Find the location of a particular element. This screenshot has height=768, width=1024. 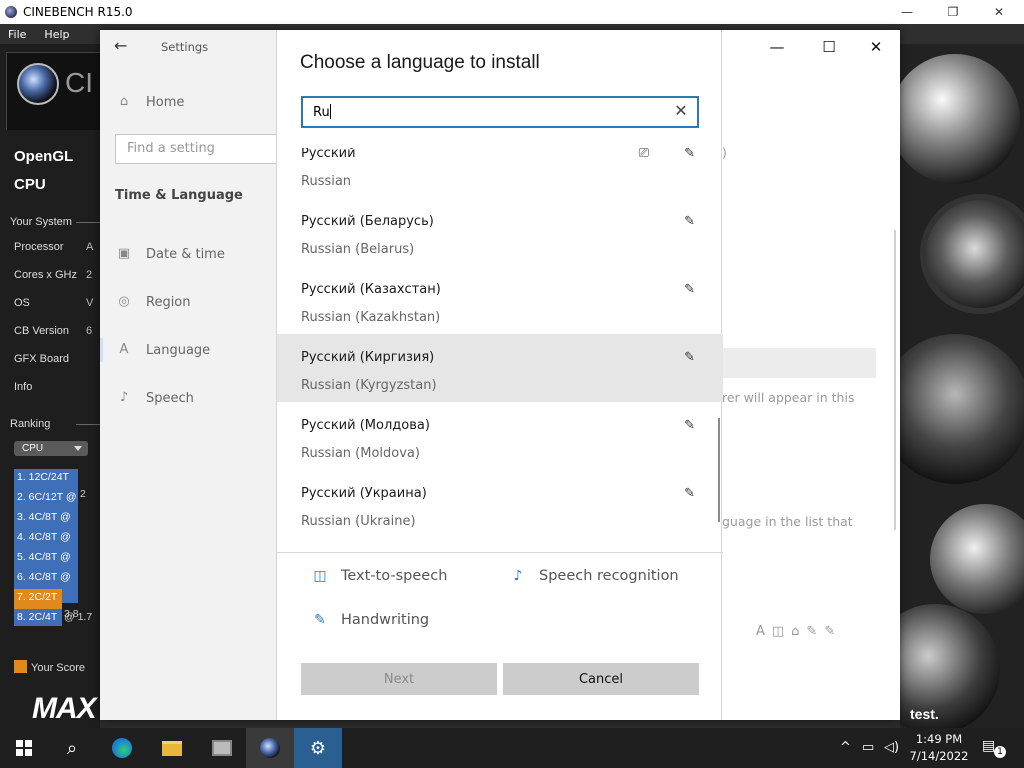

taskbar: ⌕ ⚙ ^ ▭ ◁) 1:49 PM 7/14/2022 ▤ 1 is located at coordinates (512, 748).